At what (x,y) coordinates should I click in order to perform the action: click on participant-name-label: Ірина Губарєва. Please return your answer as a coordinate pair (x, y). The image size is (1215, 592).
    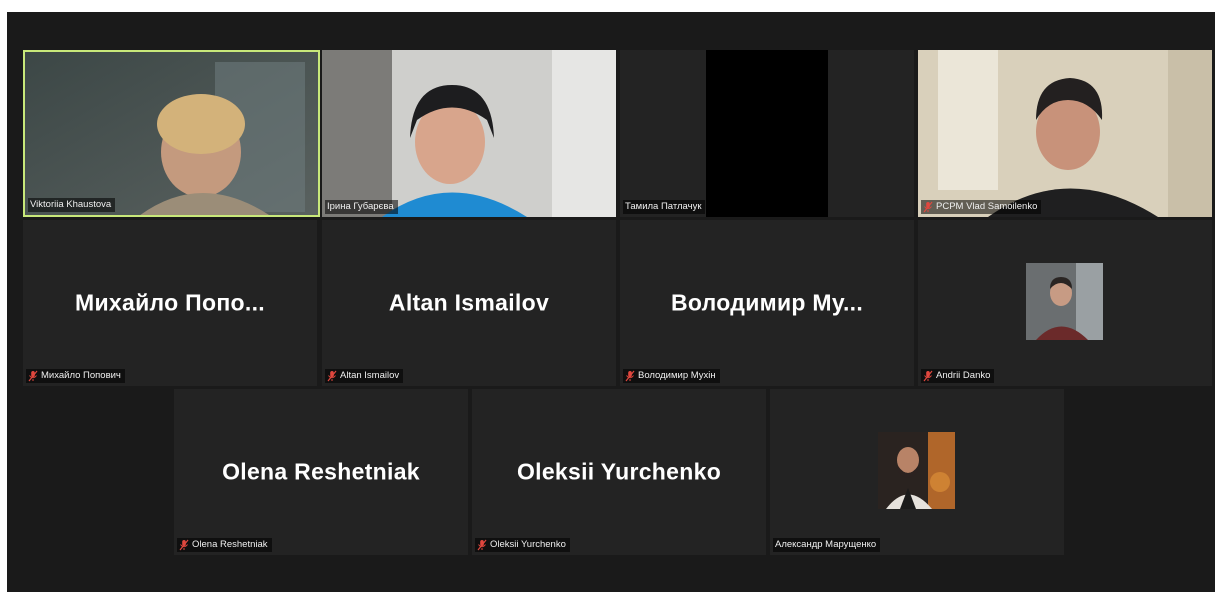
    Looking at the image, I should click on (361, 207).